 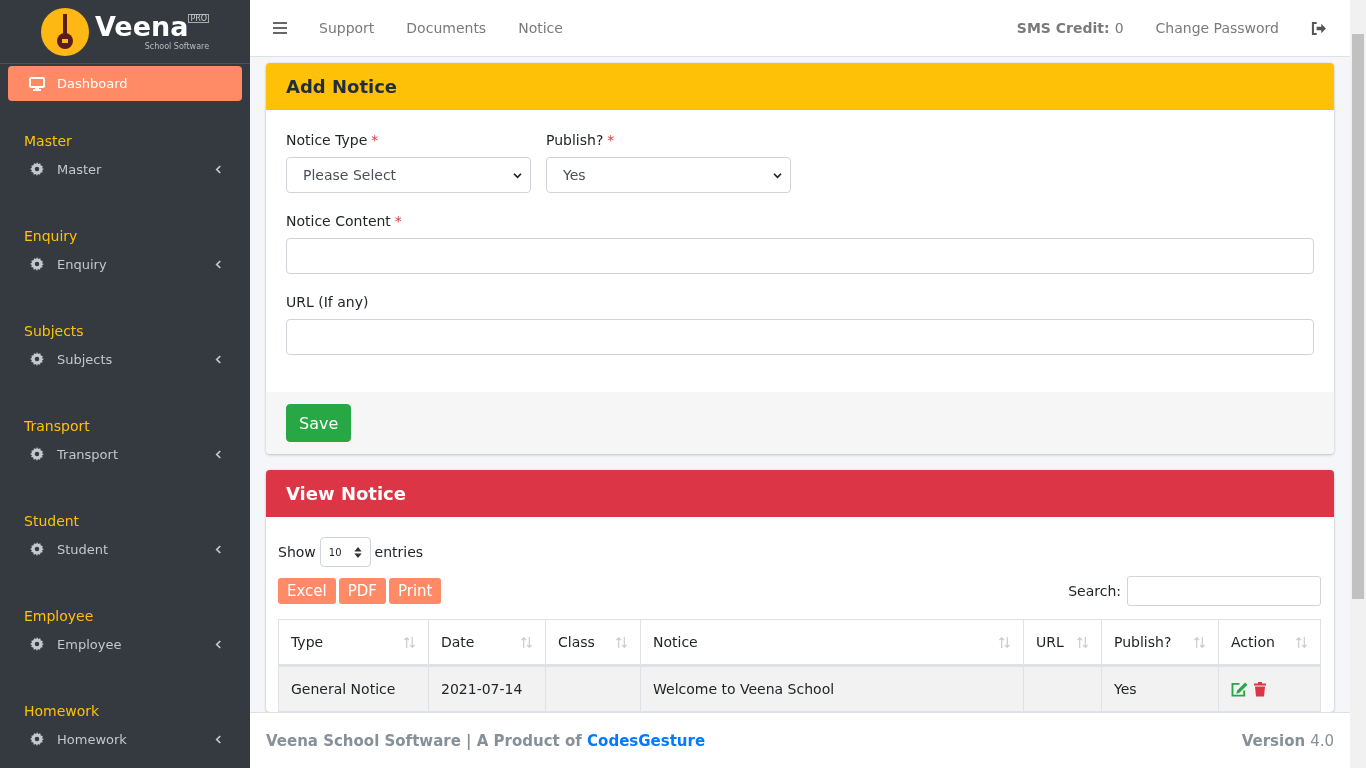 What do you see at coordinates (800, 86) in the screenshot?
I see `card-header: Add Notice` at bounding box center [800, 86].